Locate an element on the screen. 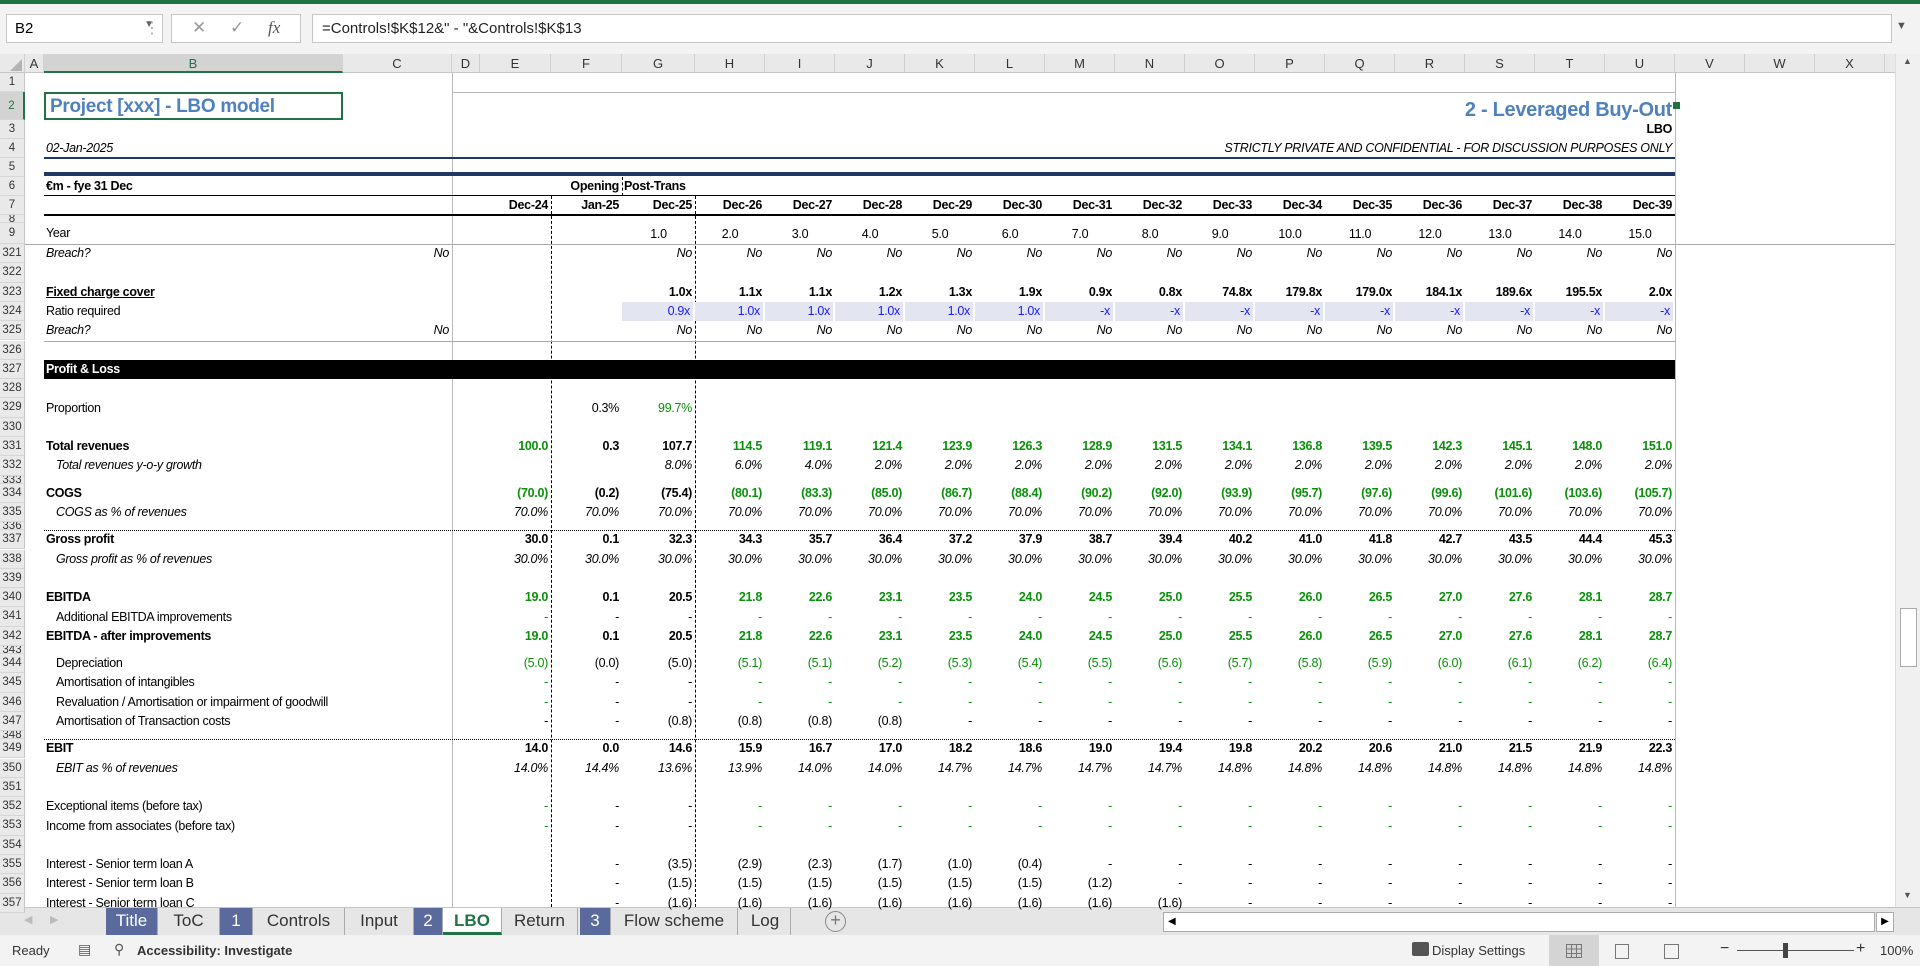 This screenshot has width=1920, height=966. column-header-Q: Q is located at coordinates (1360, 63).